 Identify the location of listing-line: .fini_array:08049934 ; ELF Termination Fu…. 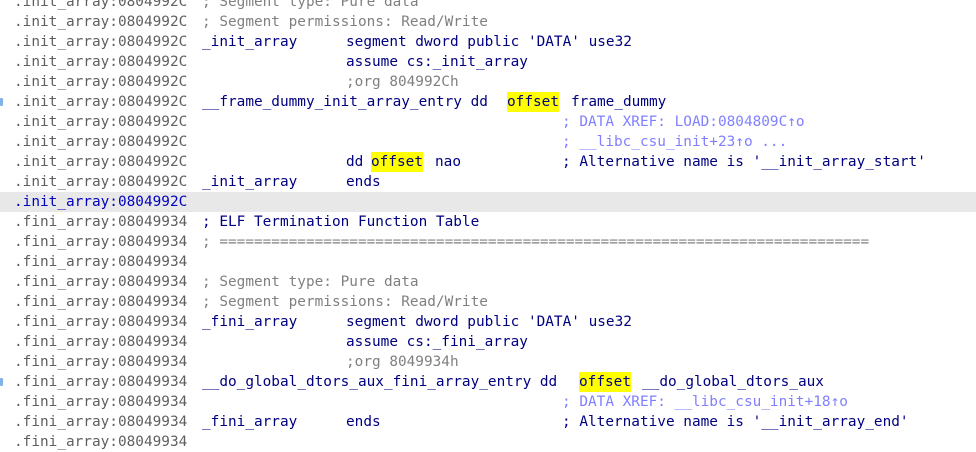
(488, 222).